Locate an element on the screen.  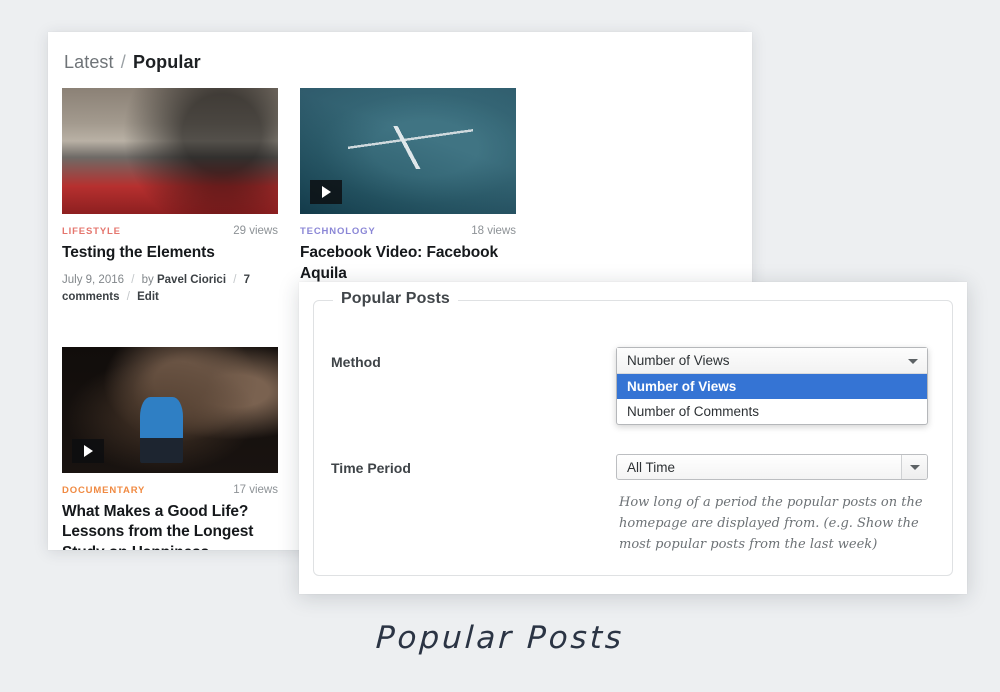
post-author: Pavel Ciorici is located at coordinates (191, 280).